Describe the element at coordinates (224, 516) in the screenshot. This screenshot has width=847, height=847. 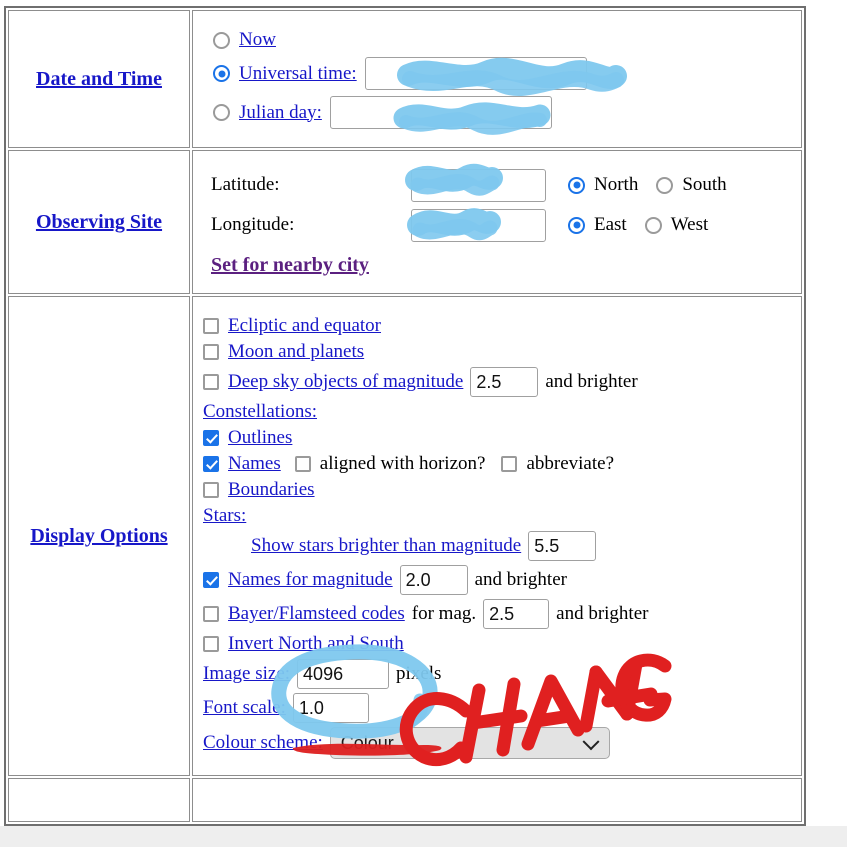
I see `stars-link: Stars:` at that location.